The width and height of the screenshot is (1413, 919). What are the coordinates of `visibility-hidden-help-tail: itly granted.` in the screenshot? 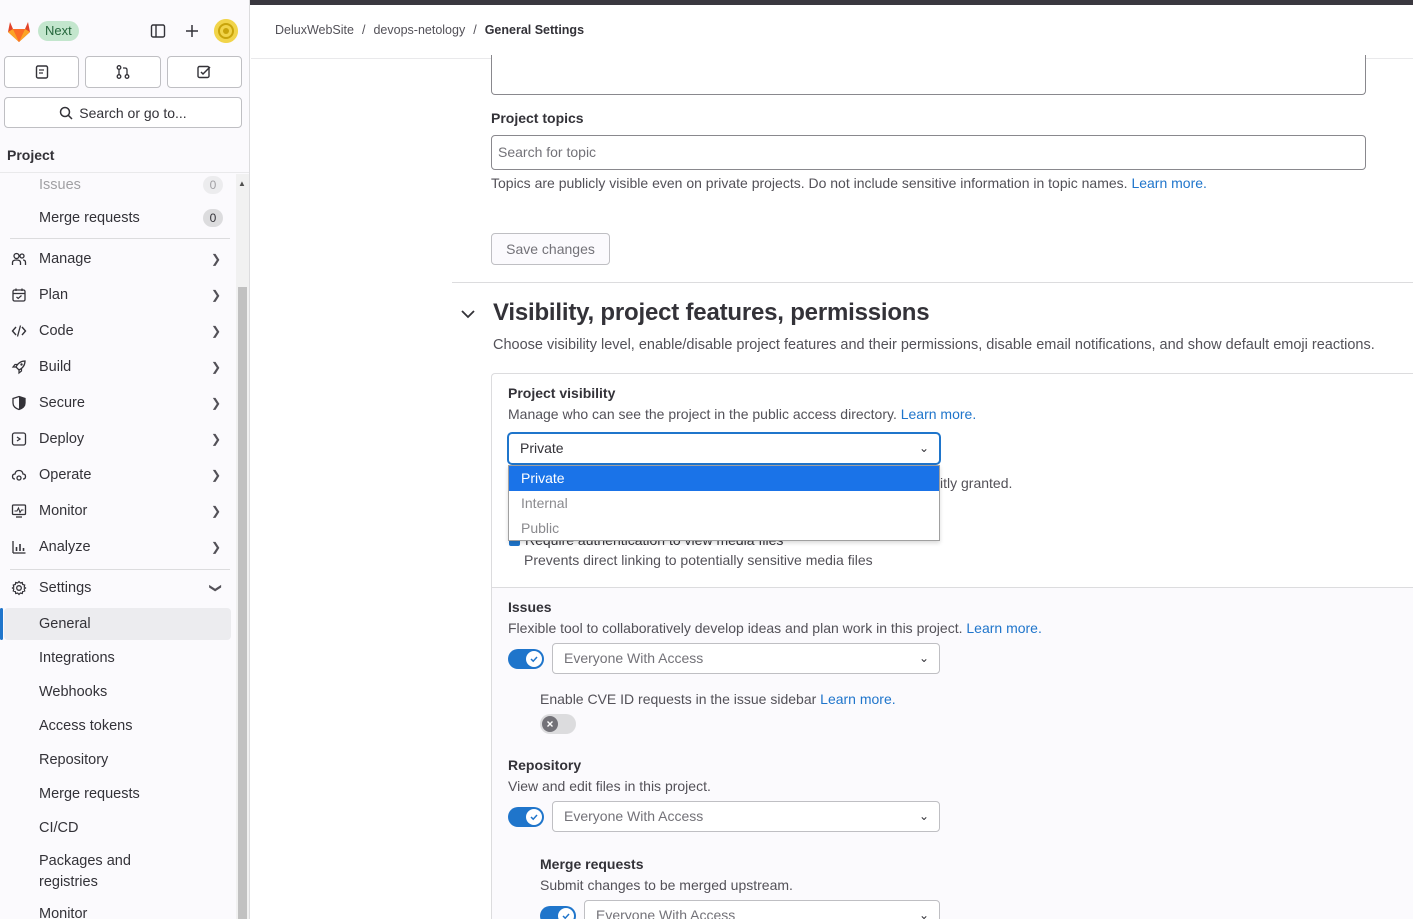 It's located at (976, 483).